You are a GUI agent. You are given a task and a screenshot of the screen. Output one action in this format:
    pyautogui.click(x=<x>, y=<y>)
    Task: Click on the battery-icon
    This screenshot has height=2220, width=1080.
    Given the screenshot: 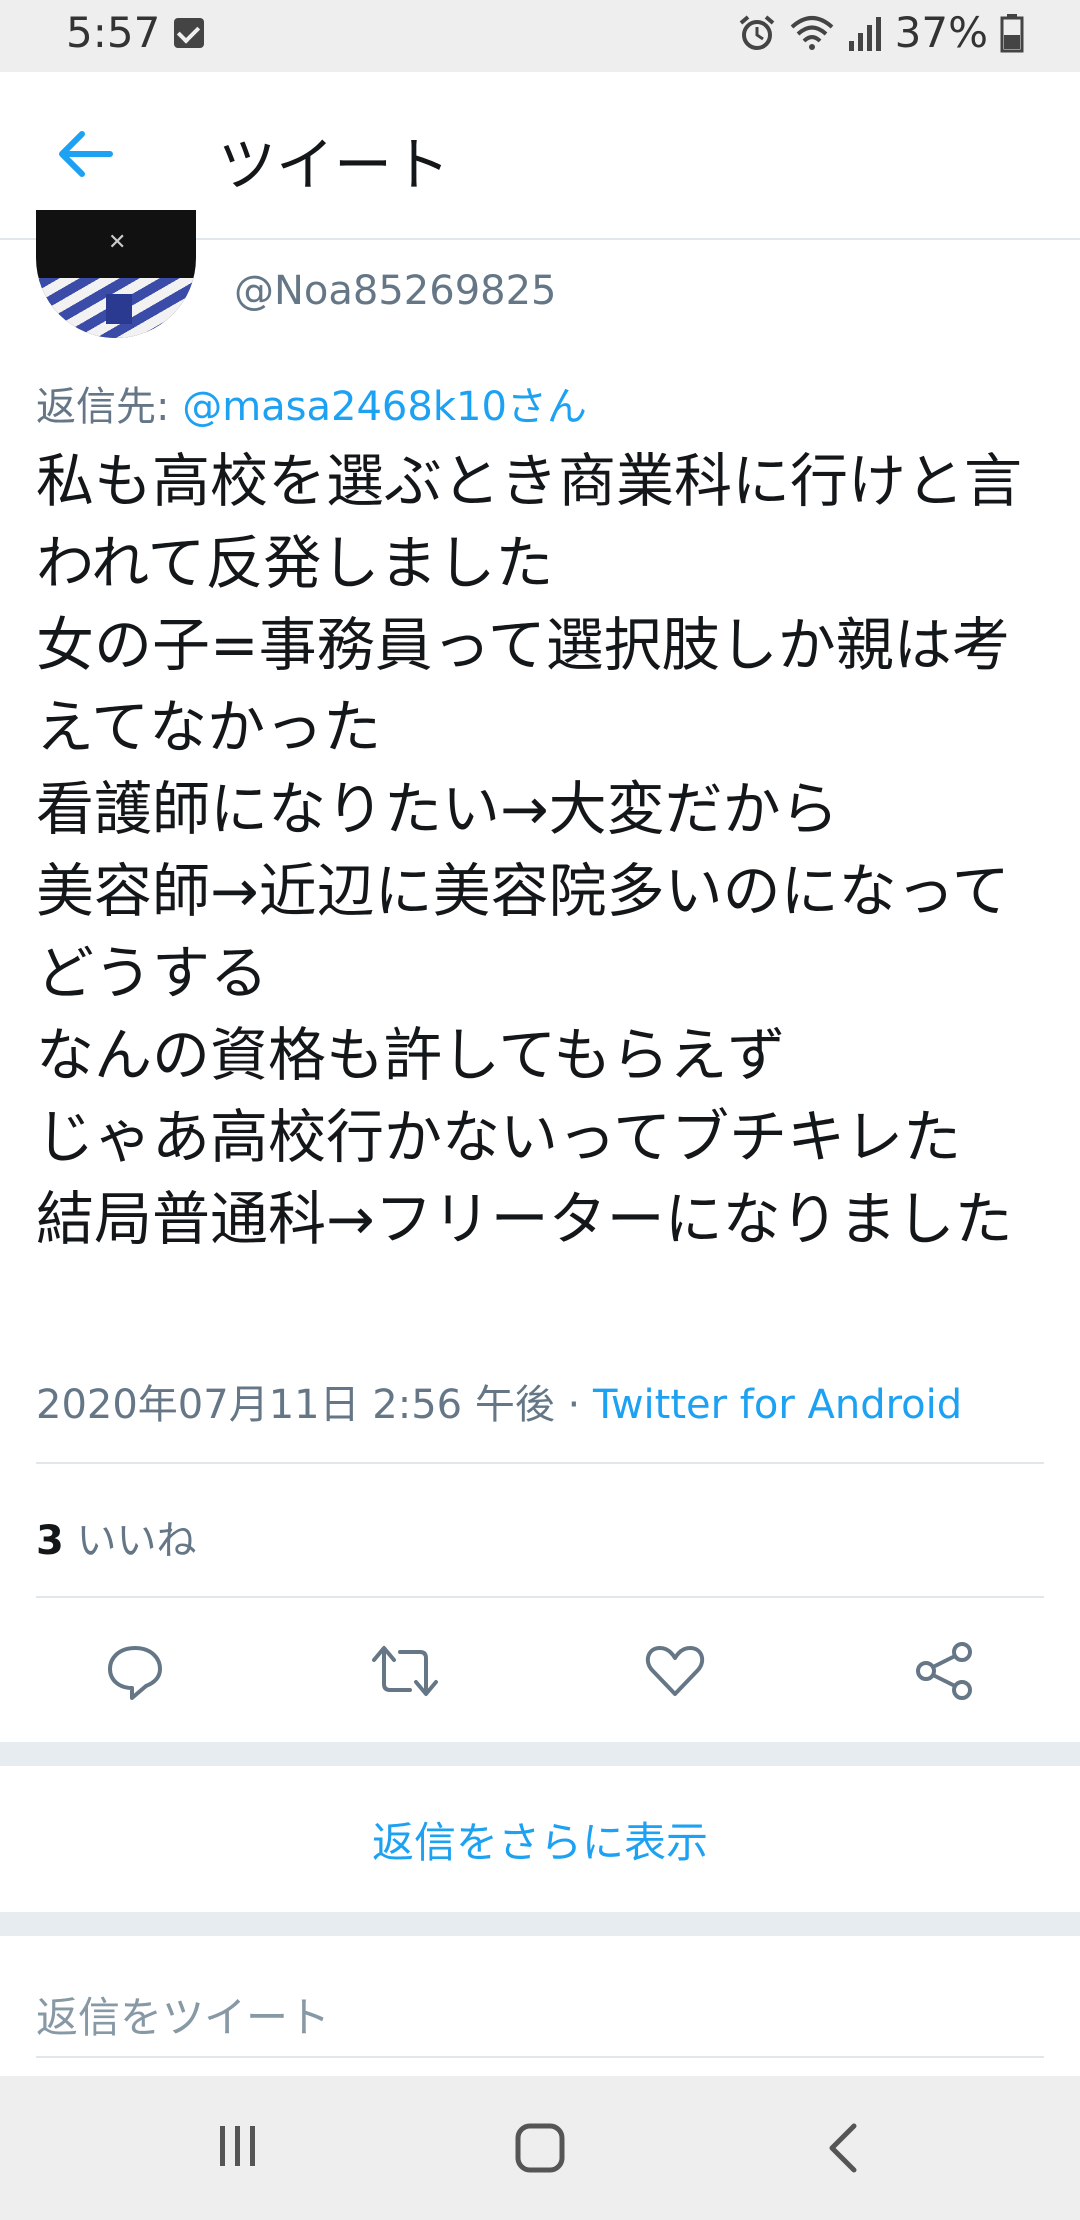 What is the action you would take?
    pyautogui.click(x=1012, y=32)
    